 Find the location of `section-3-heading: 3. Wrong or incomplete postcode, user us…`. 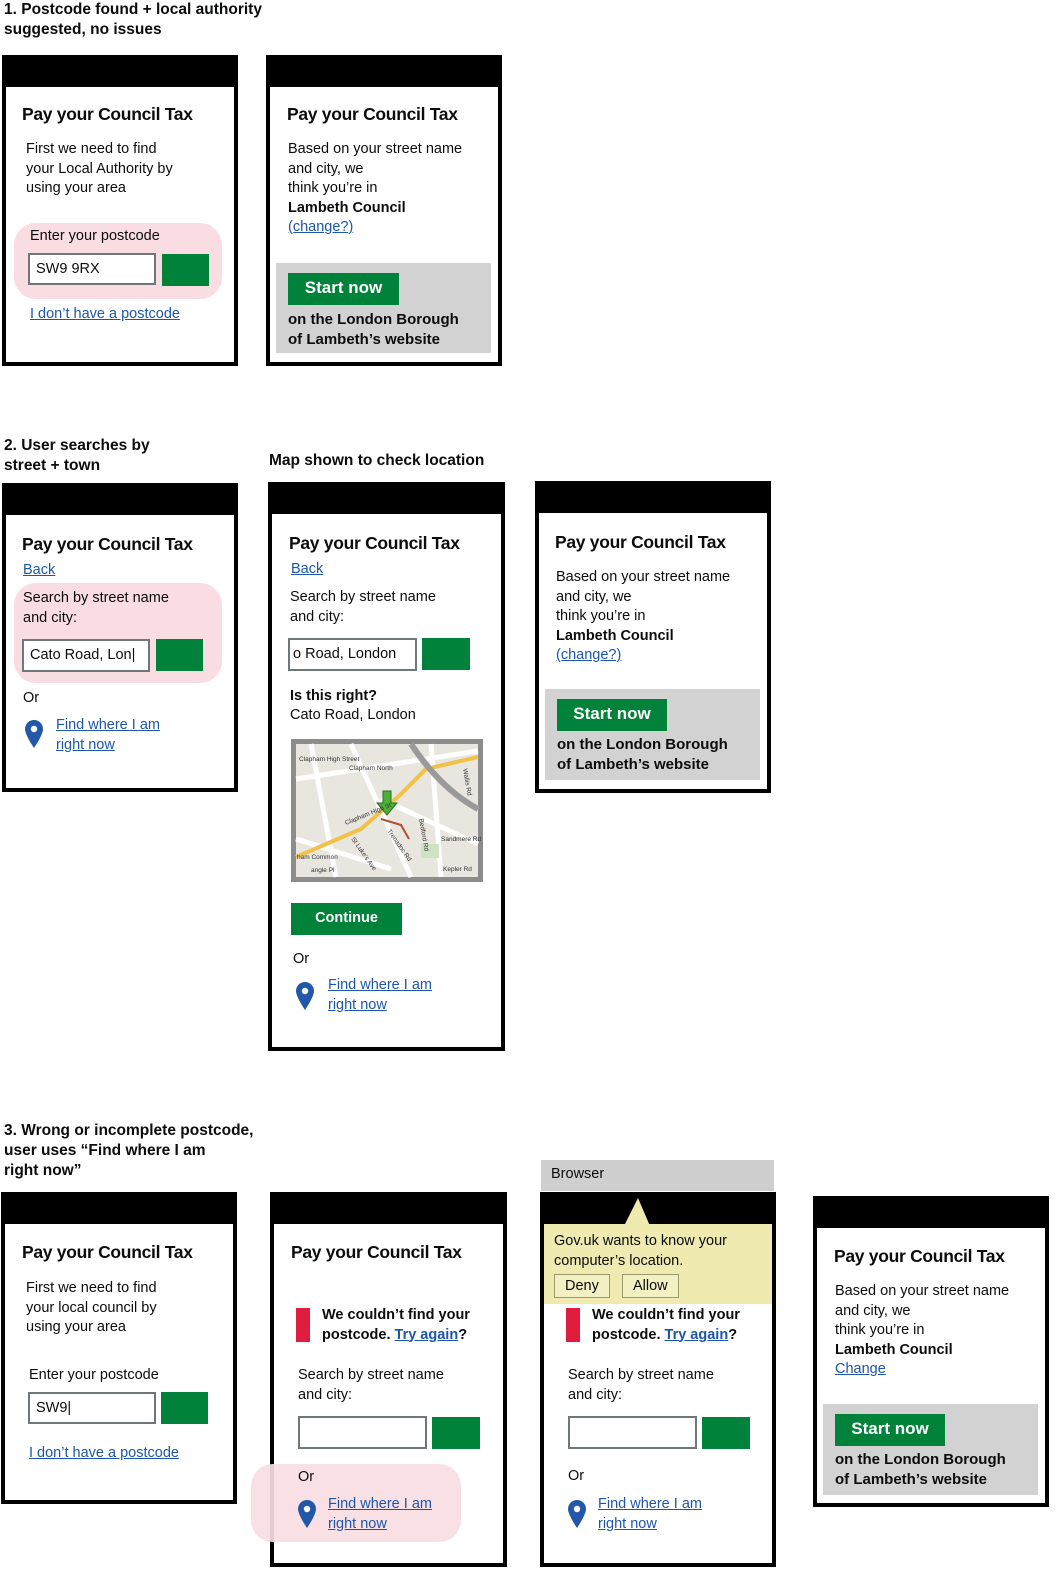

section-3-heading: 3. Wrong or incomplete postcode, user us… is located at coordinates (129, 1150).